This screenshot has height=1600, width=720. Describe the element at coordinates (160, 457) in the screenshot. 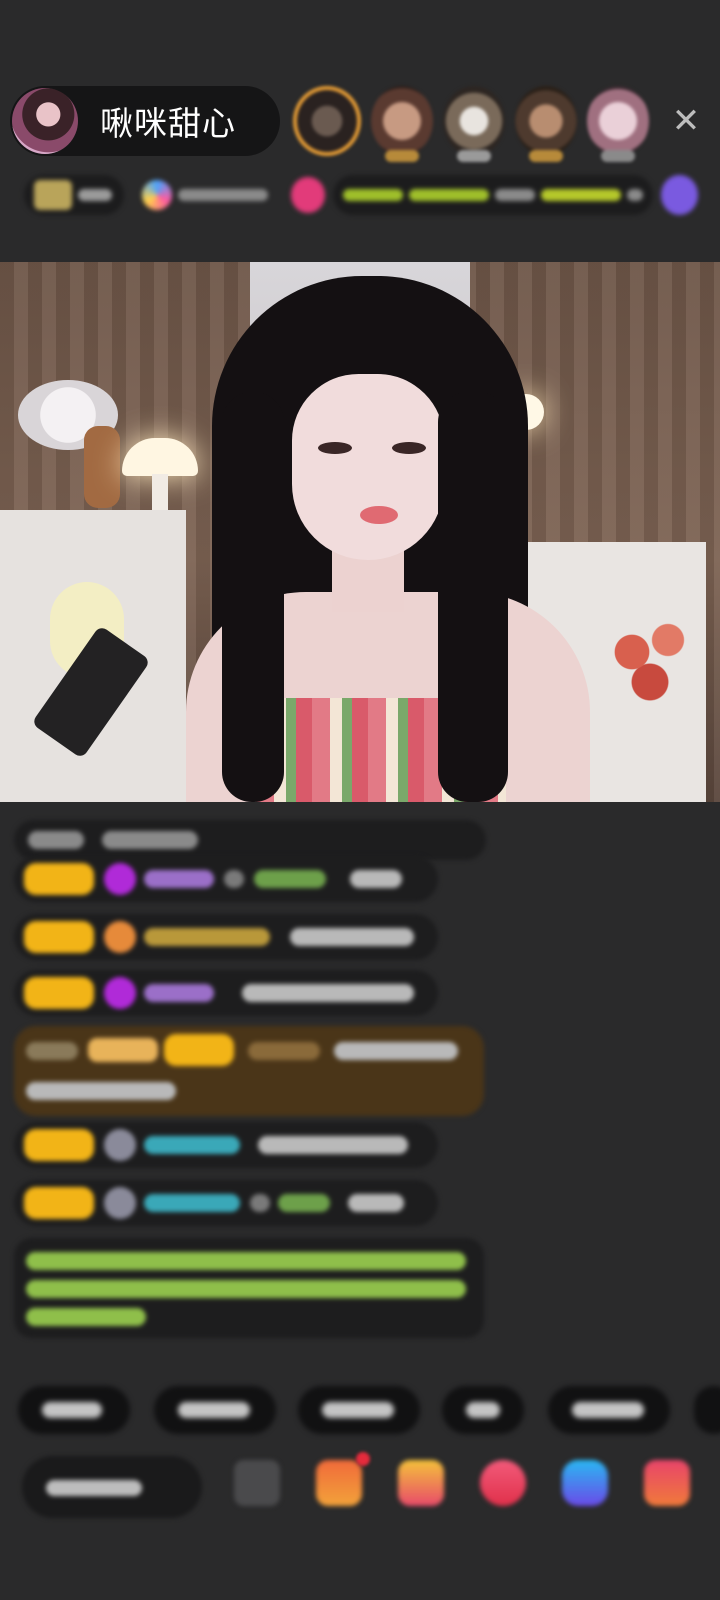

I see `background-lamp` at that location.